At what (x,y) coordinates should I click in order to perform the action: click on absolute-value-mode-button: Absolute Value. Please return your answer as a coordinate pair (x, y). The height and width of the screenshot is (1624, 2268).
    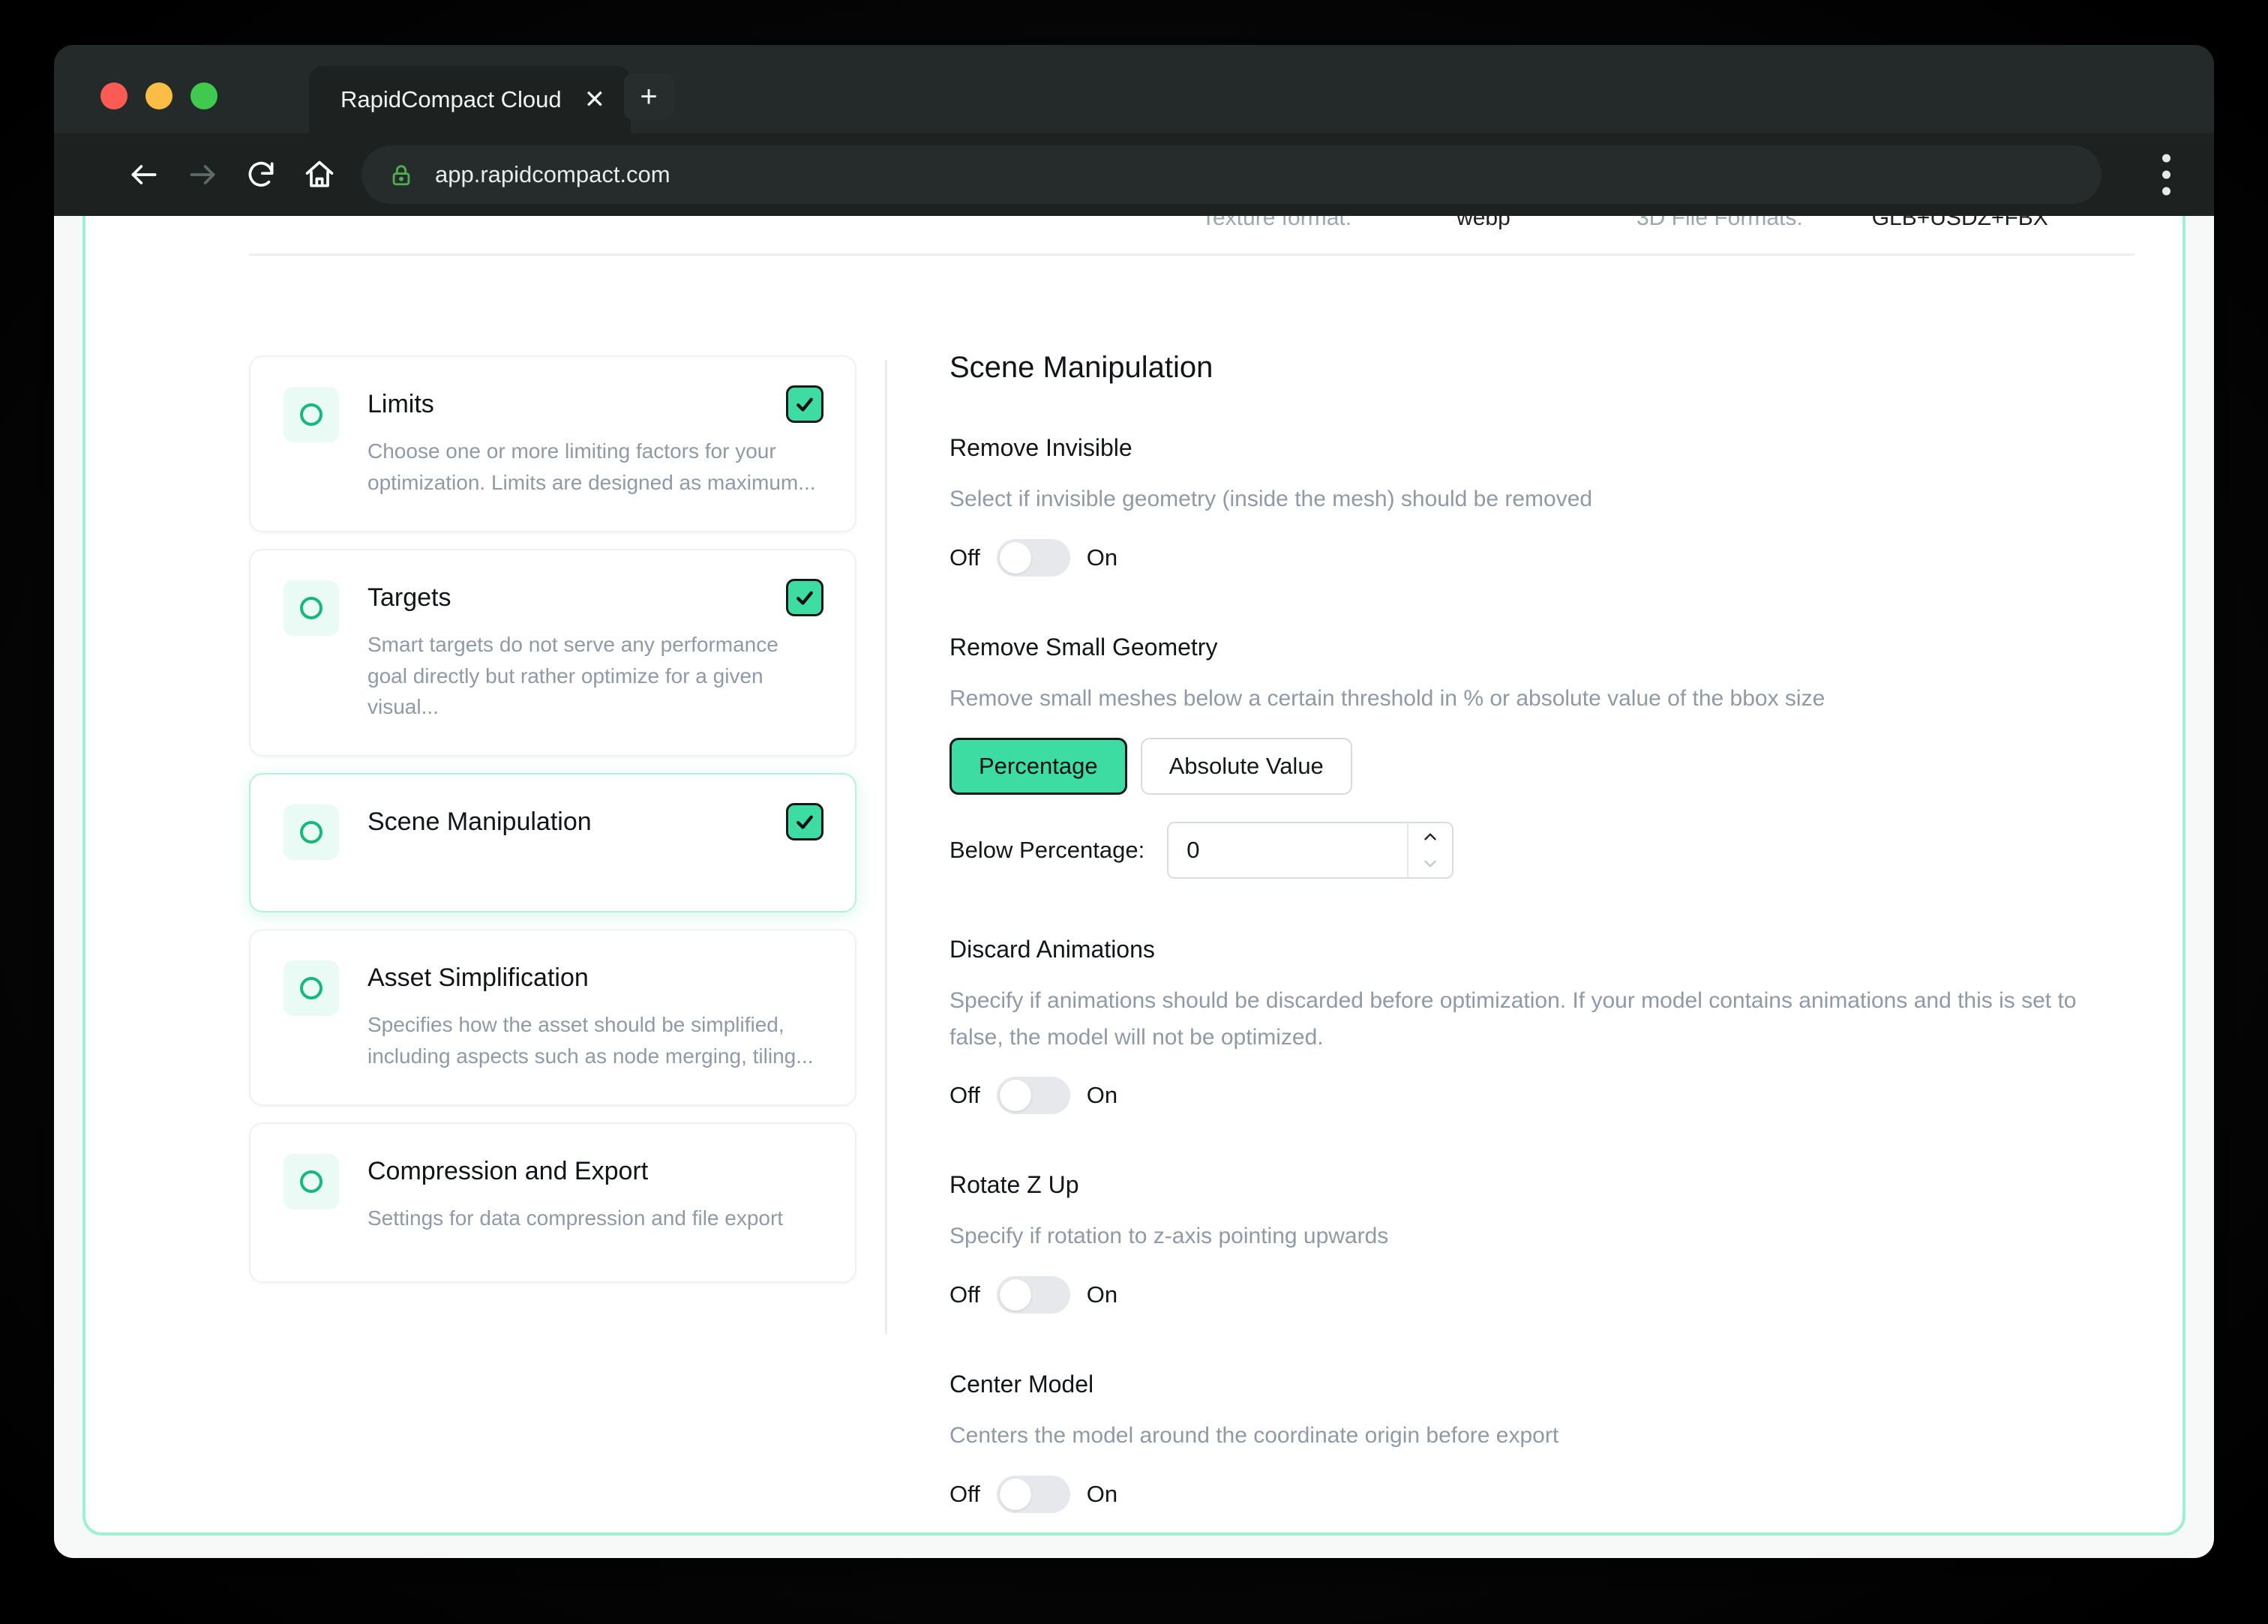
    Looking at the image, I should click on (1246, 767).